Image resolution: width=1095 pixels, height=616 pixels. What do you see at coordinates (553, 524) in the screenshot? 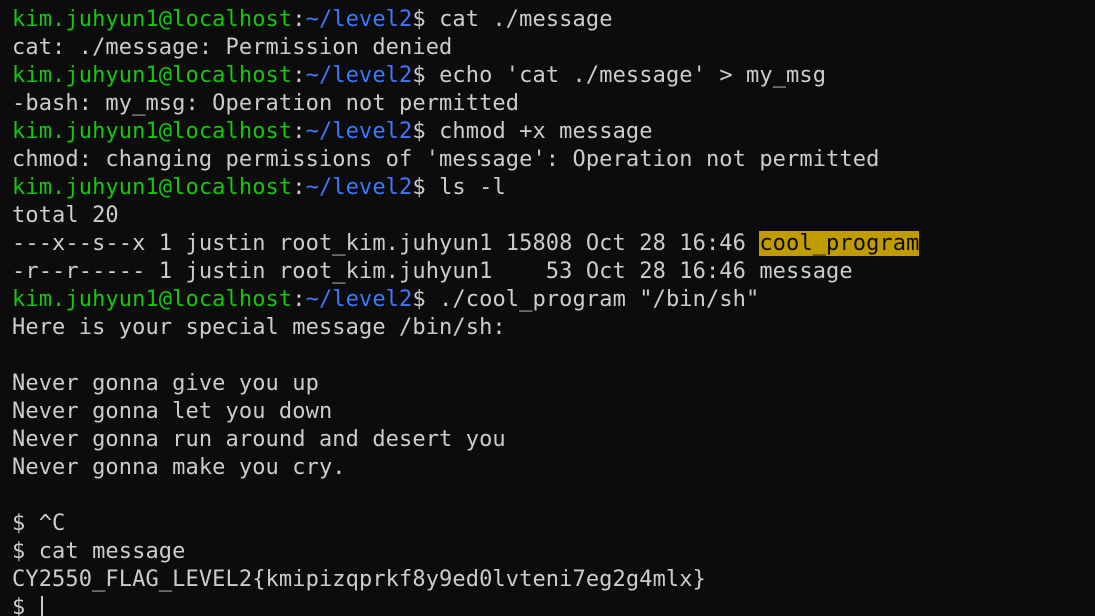
I see `output-line: $ ^C` at bounding box center [553, 524].